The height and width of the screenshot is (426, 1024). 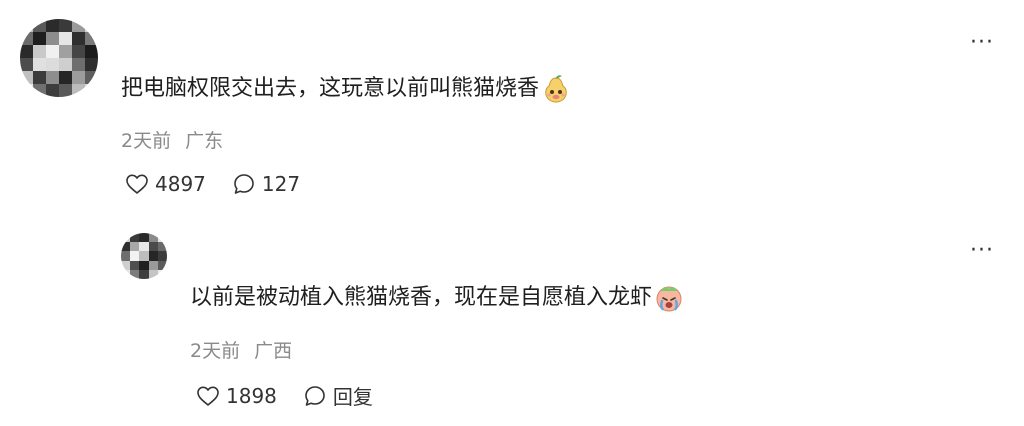 I want to click on reply-count-button: 127, so click(x=266, y=184).